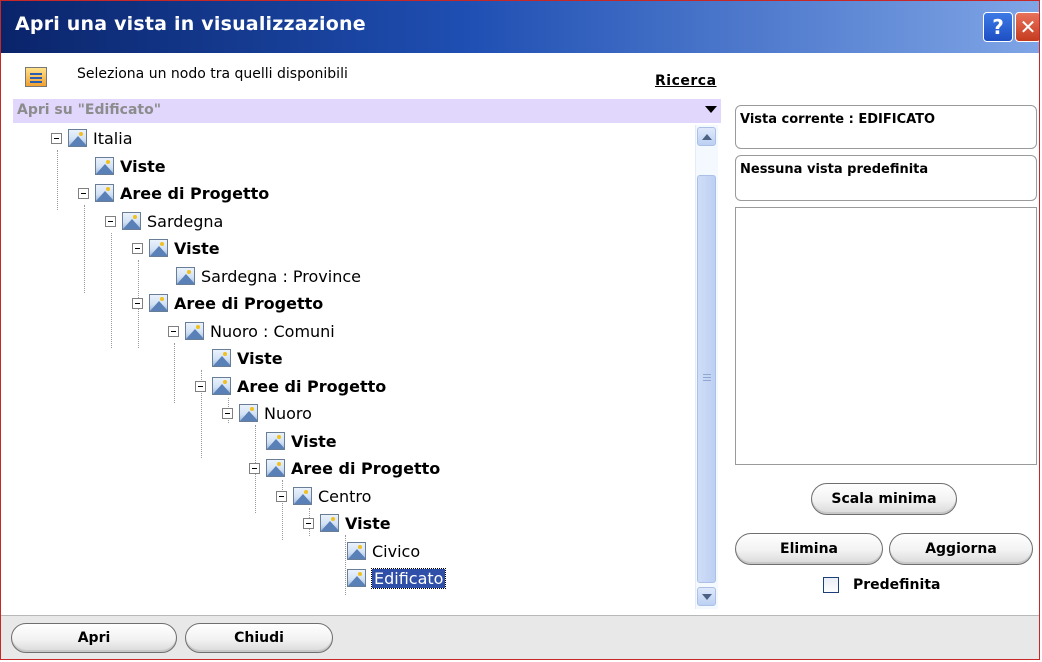 This screenshot has width=1042, height=662. What do you see at coordinates (809, 549) in the screenshot?
I see `elimina-button: Elimina` at bounding box center [809, 549].